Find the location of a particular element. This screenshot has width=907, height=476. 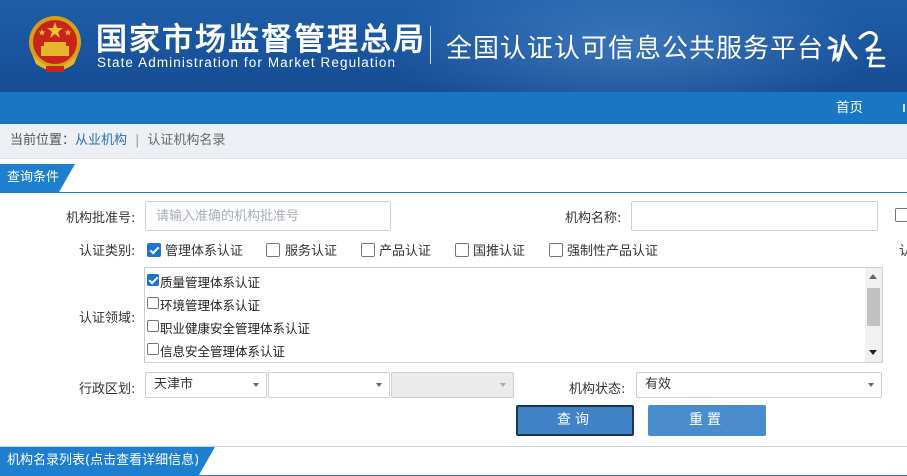

cert-type-checkbox-service is located at coordinates (273, 250).